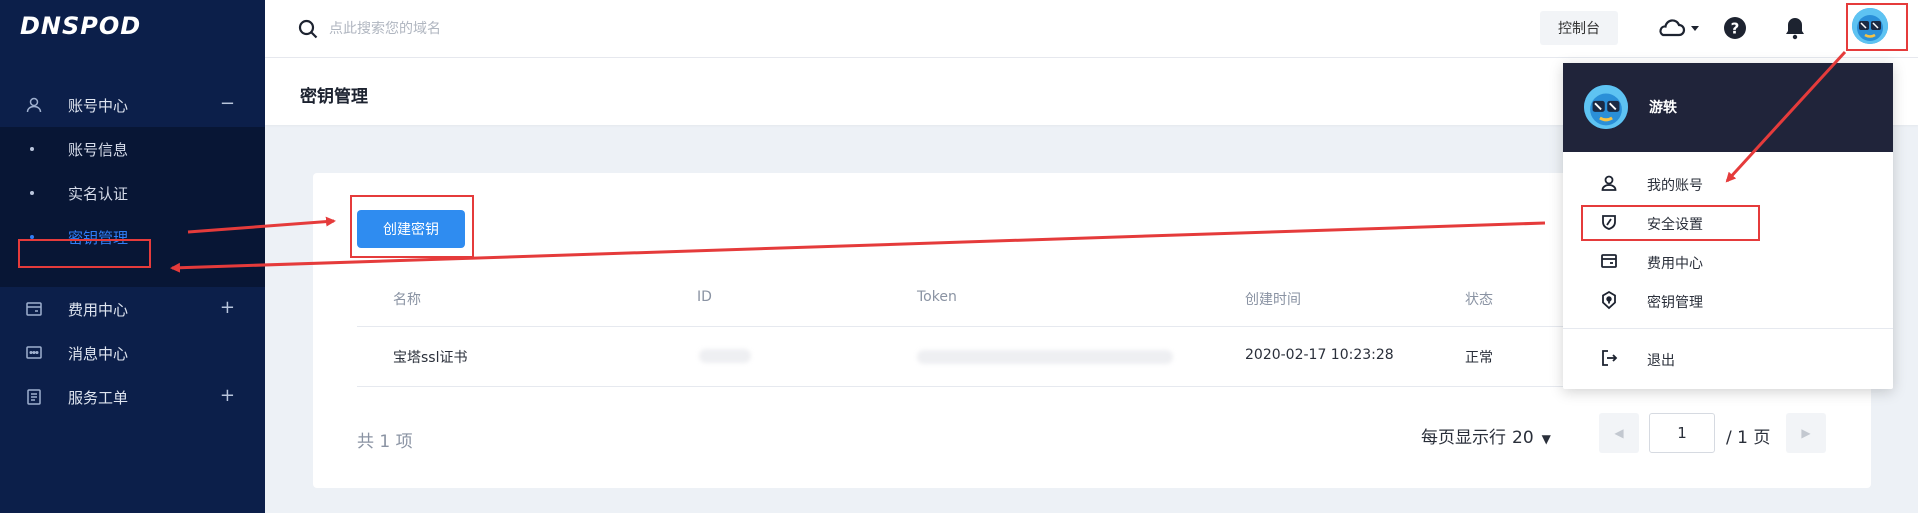 The width and height of the screenshot is (1918, 513). What do you see at coordinates (1728, 222) in the screenshot?
I see `menu-item-security-settings: 安全设置` at bounding box center [1728, 222].